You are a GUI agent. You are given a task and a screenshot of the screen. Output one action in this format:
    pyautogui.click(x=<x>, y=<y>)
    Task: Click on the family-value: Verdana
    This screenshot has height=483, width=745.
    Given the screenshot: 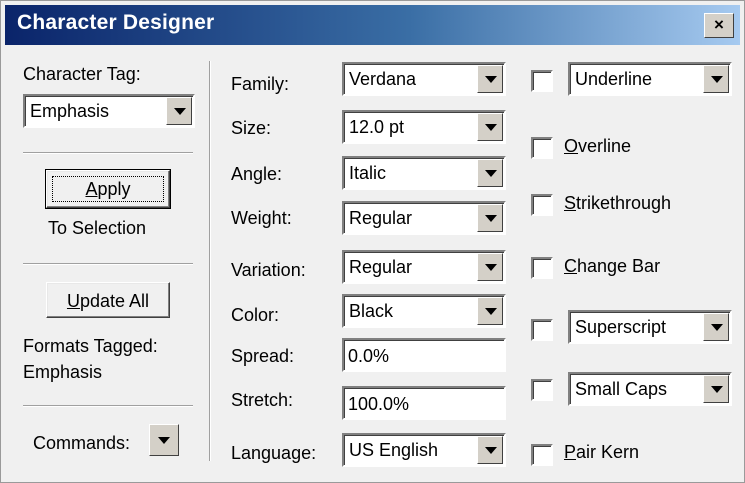 What is the action you would take?
    pyautogui.click(x=383, y=79)
    